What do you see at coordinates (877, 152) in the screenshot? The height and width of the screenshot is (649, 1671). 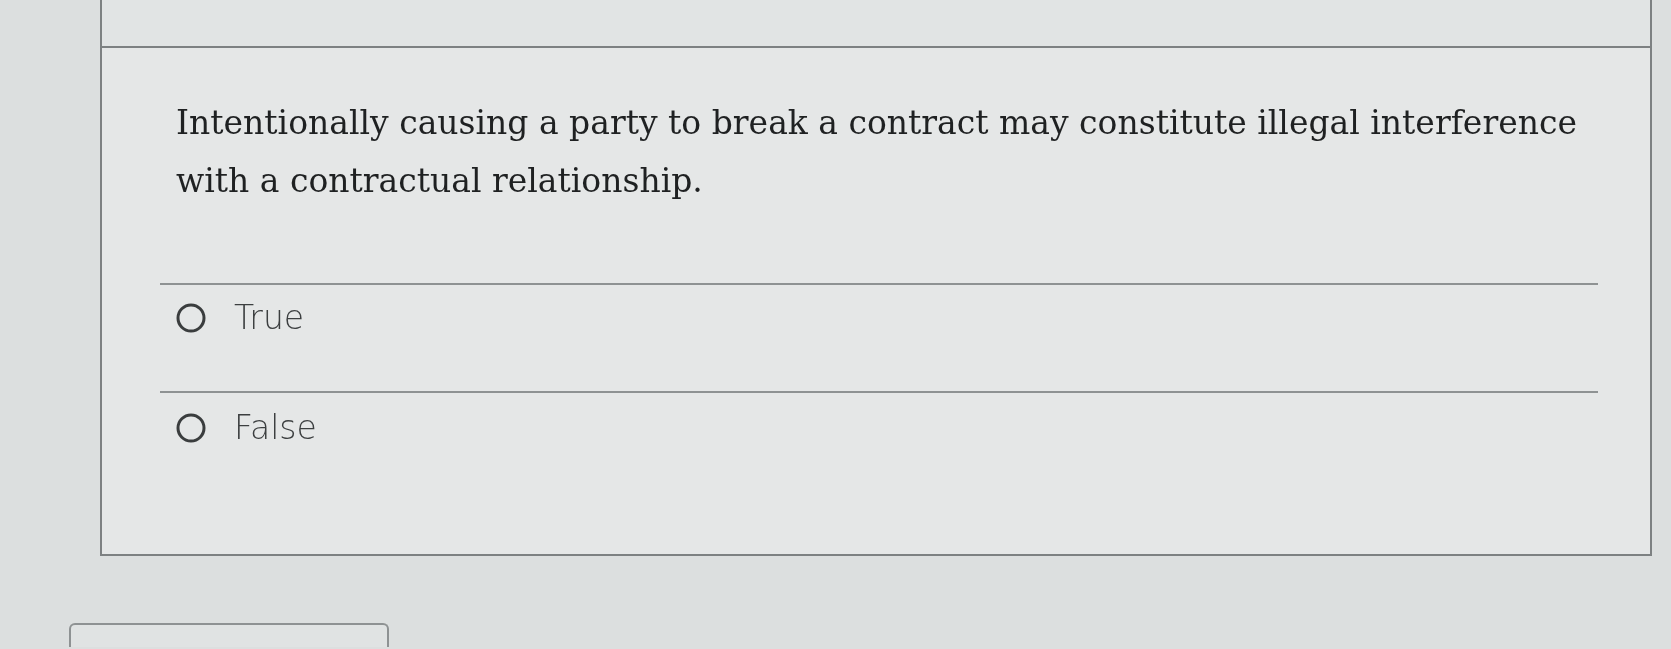 I see `question-text: Intentionally causing a party to break a contract may constitute illegal interference with a contractual relationship.` at bounding box center [877, 152].